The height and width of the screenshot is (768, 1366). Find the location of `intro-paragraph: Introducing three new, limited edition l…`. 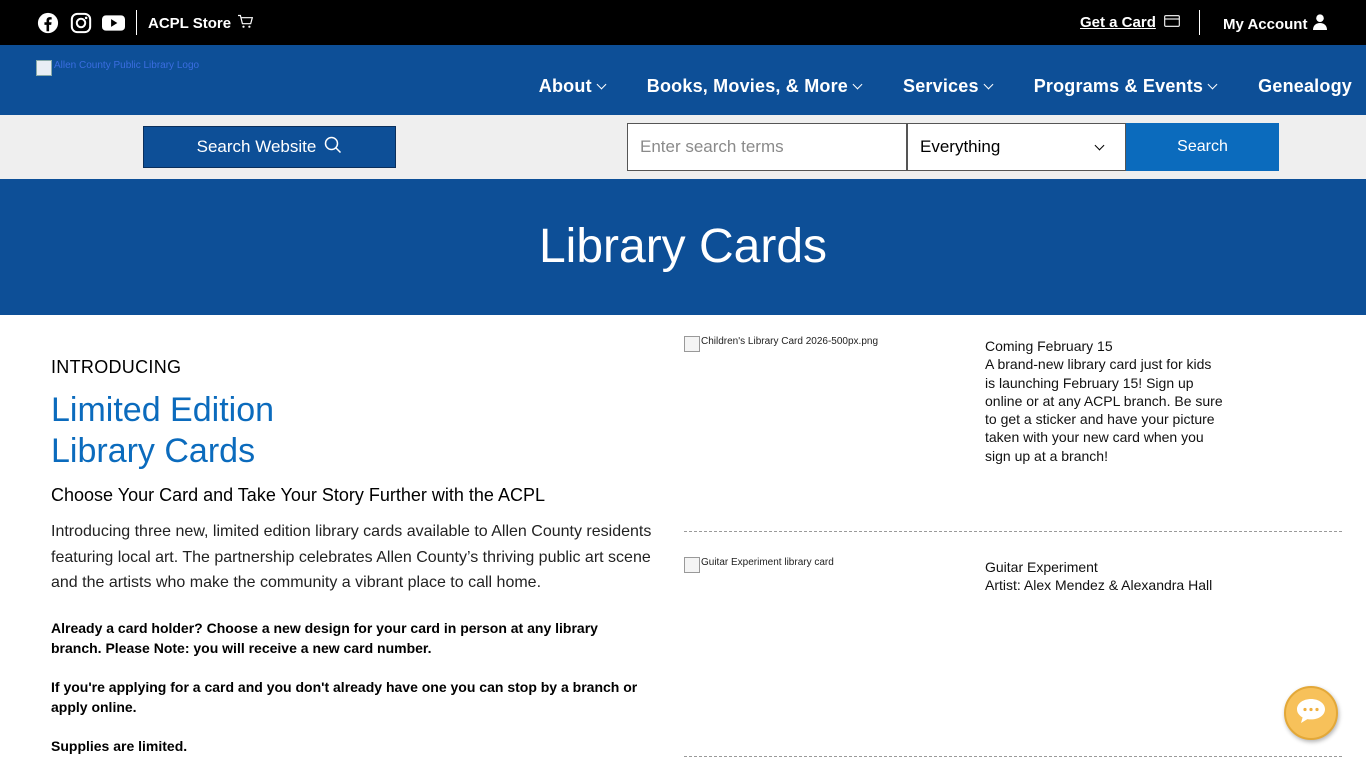

intro-paragraph: Introducing three new, limited edition l… is located at coordinates (351, 557).